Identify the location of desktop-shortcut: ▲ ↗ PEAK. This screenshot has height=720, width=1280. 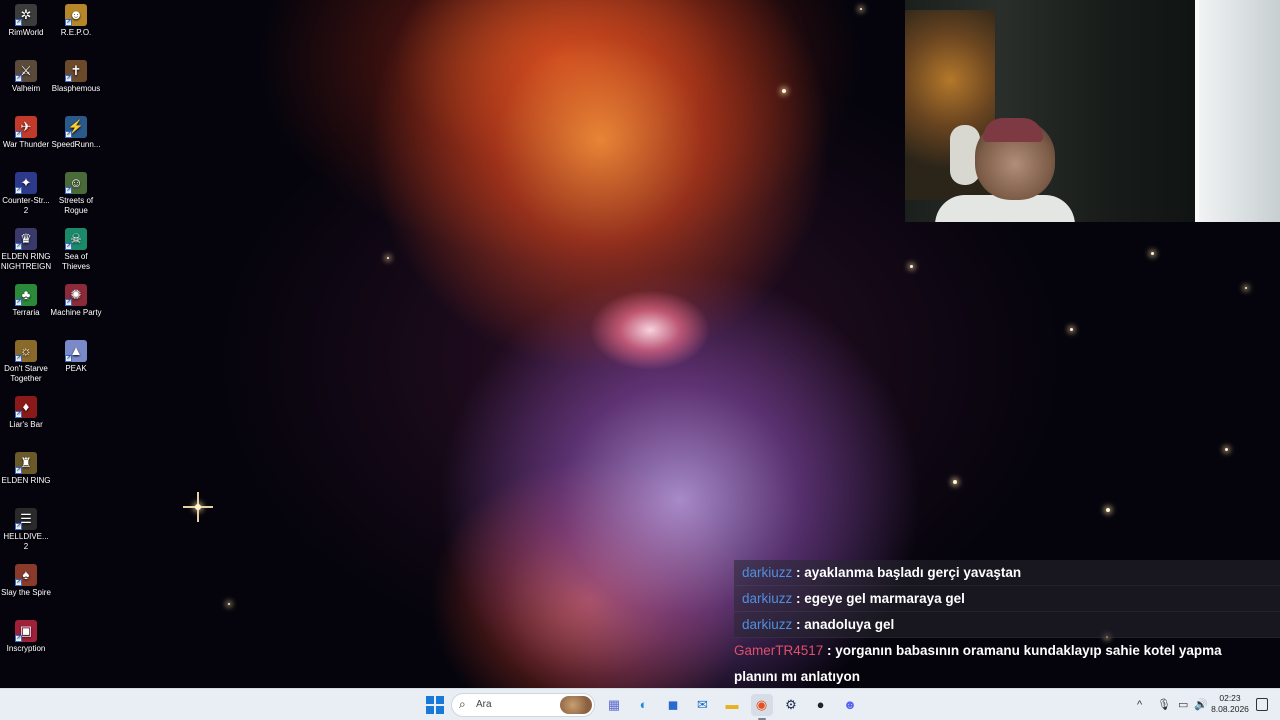
(76, 355).